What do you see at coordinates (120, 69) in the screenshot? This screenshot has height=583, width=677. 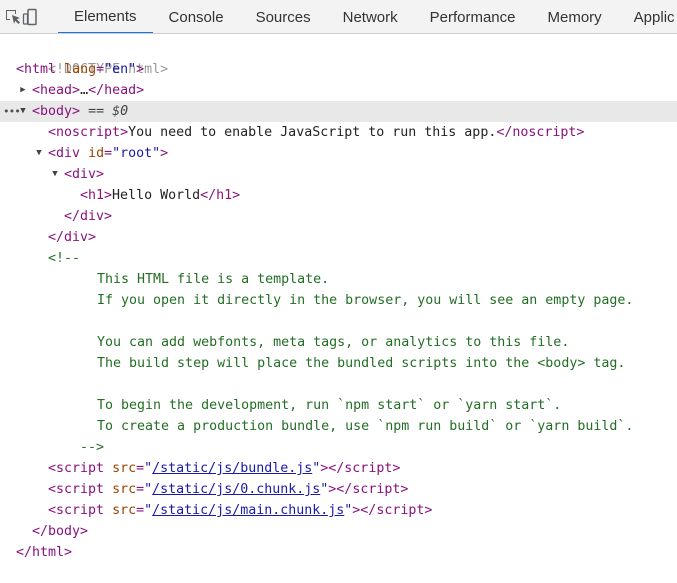 I see `html-lang-value: en` at bounding box center [120, 69].